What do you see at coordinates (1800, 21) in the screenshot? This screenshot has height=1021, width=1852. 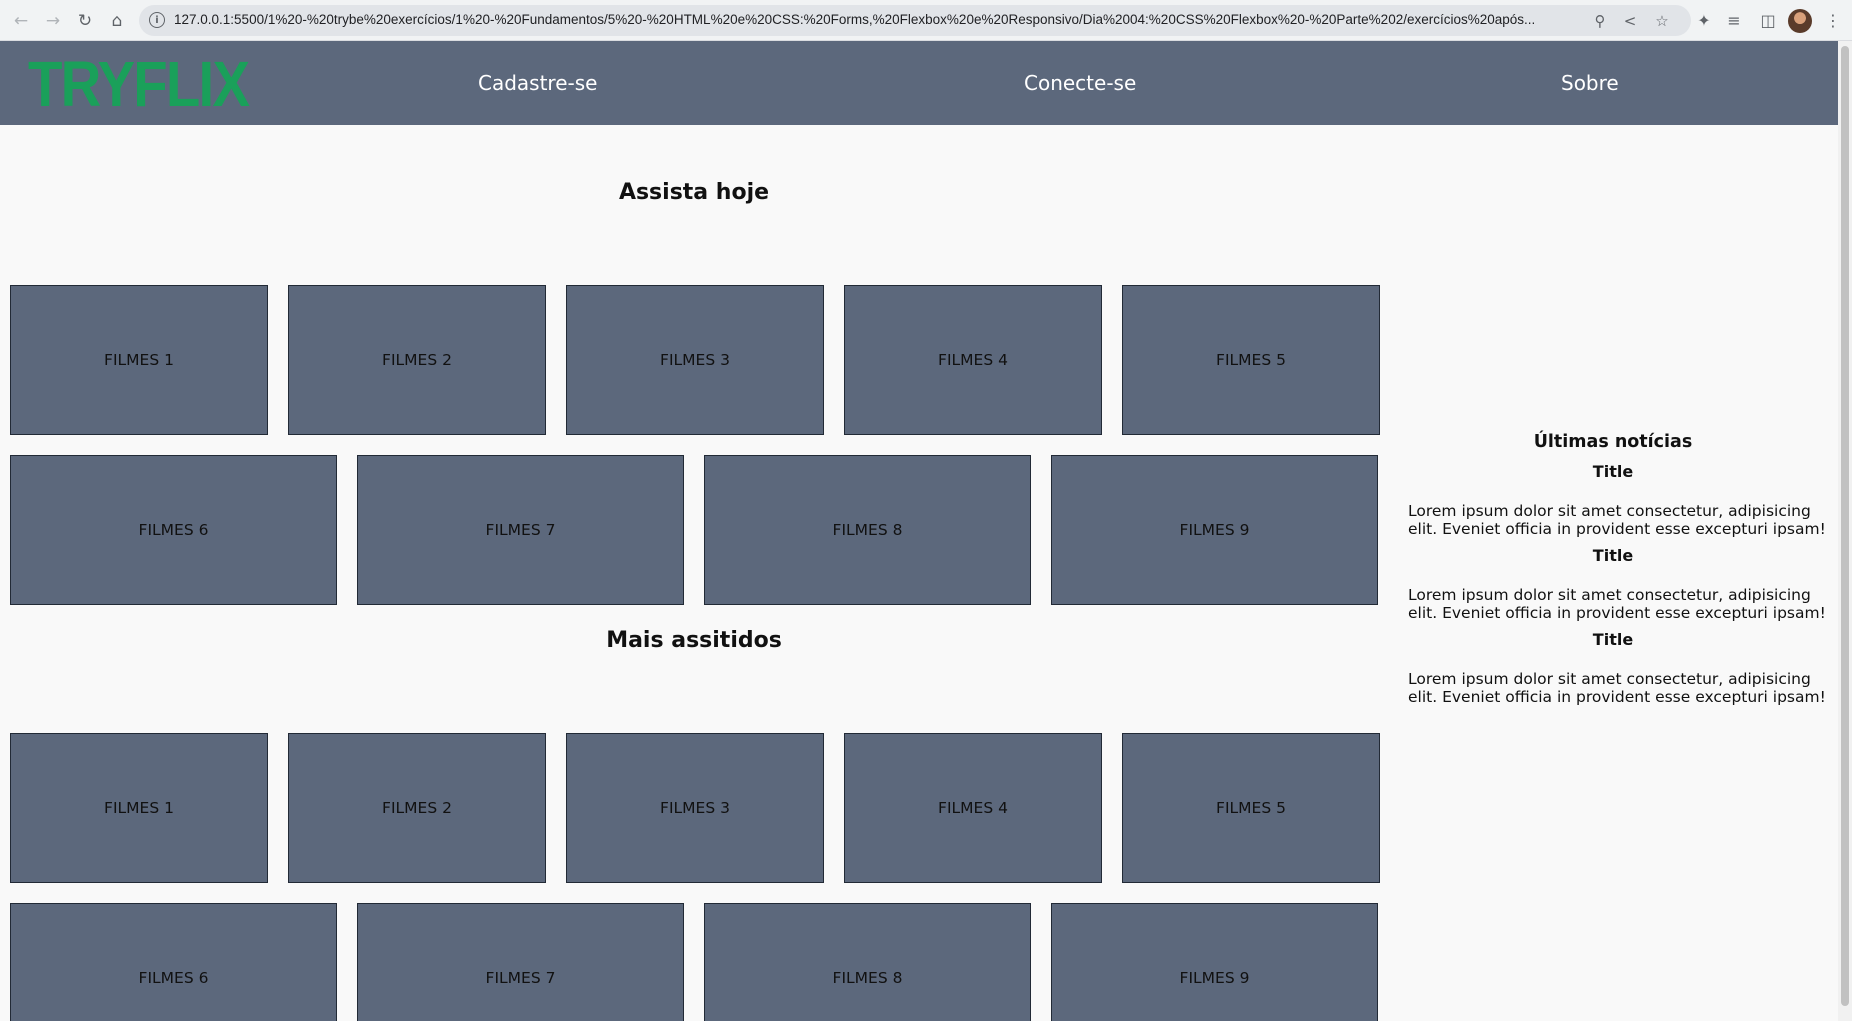 I see `profile-avatar` at bounding box center [1800, 21].